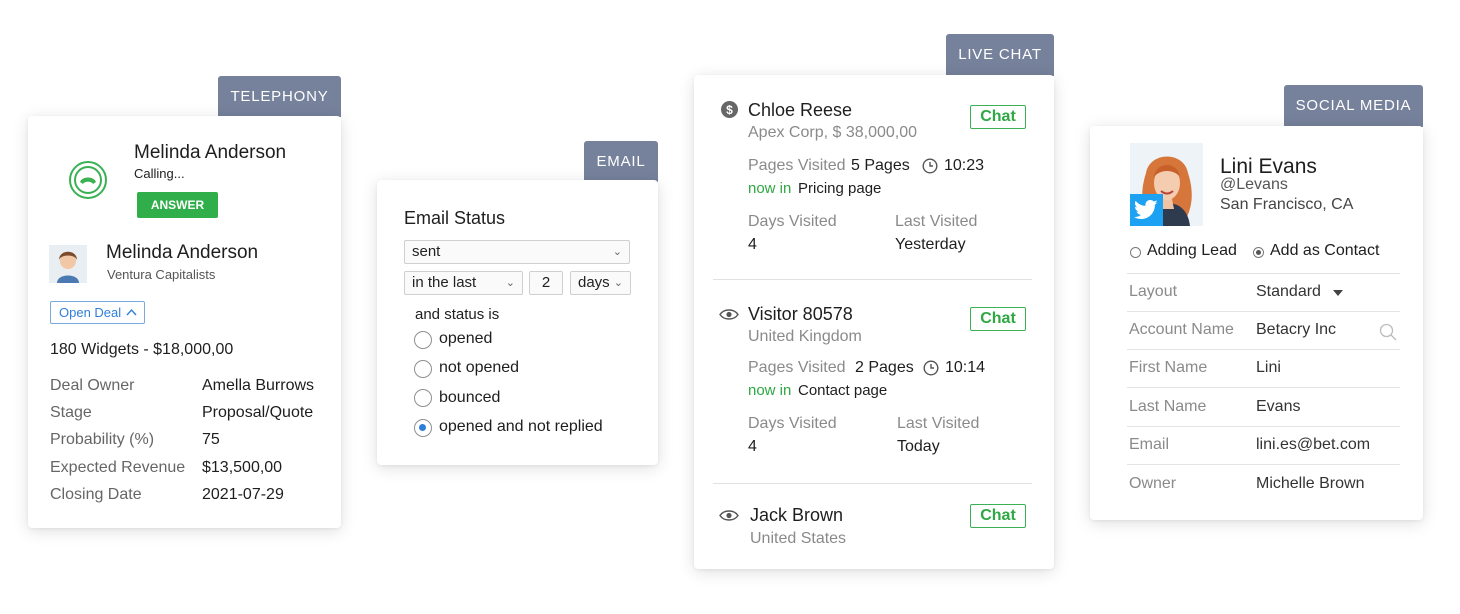  I want to click on chat-button-2: Chat, so click(998, 319).